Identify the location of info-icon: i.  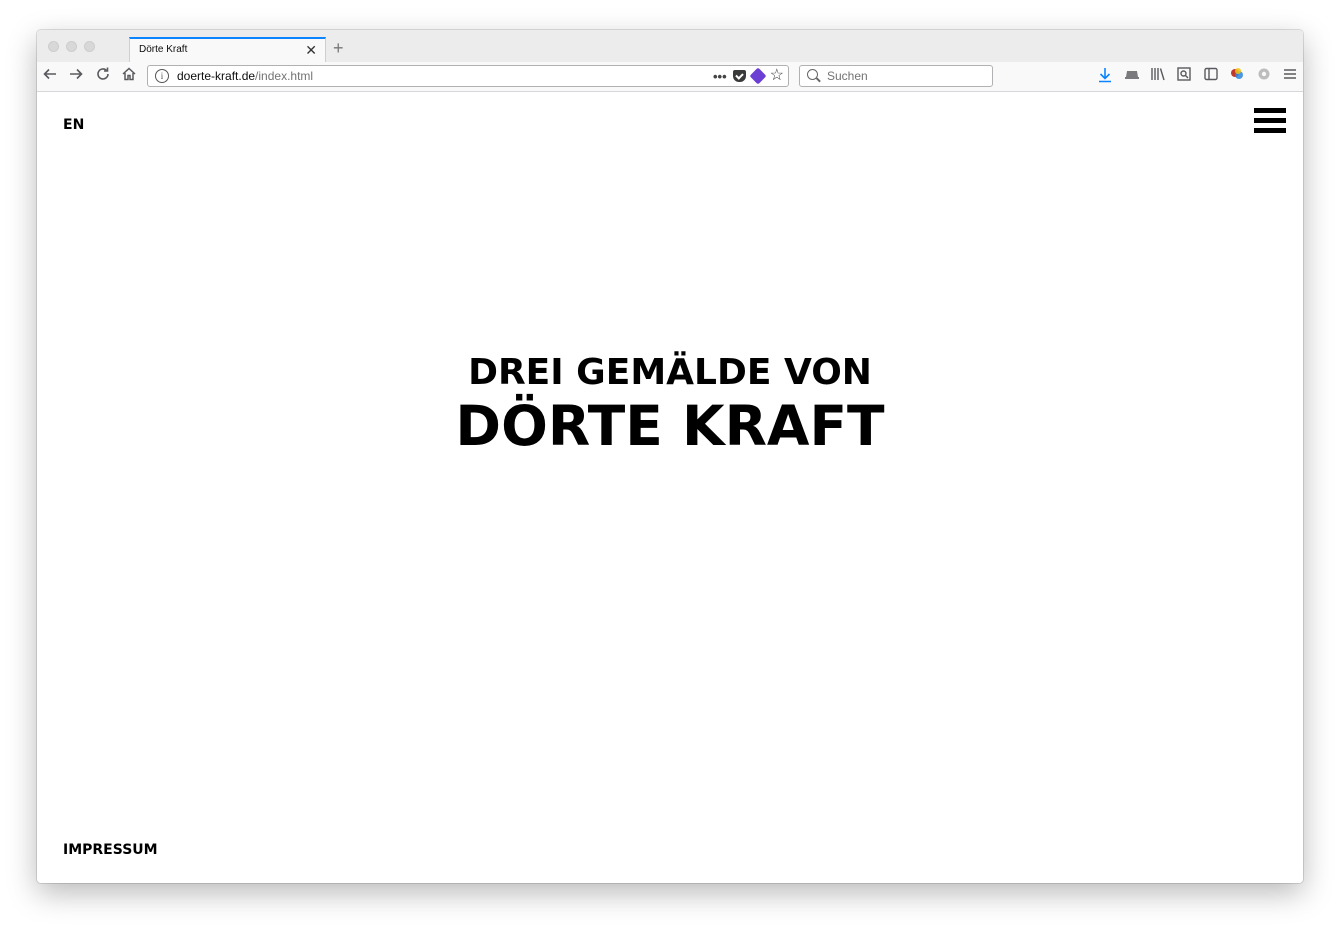
(162, 76).